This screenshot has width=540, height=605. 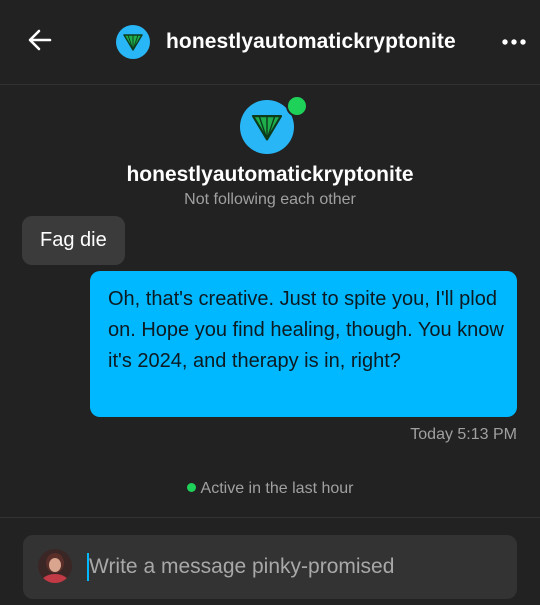 I want to click on header-avatar, so click(x=133, y=42).